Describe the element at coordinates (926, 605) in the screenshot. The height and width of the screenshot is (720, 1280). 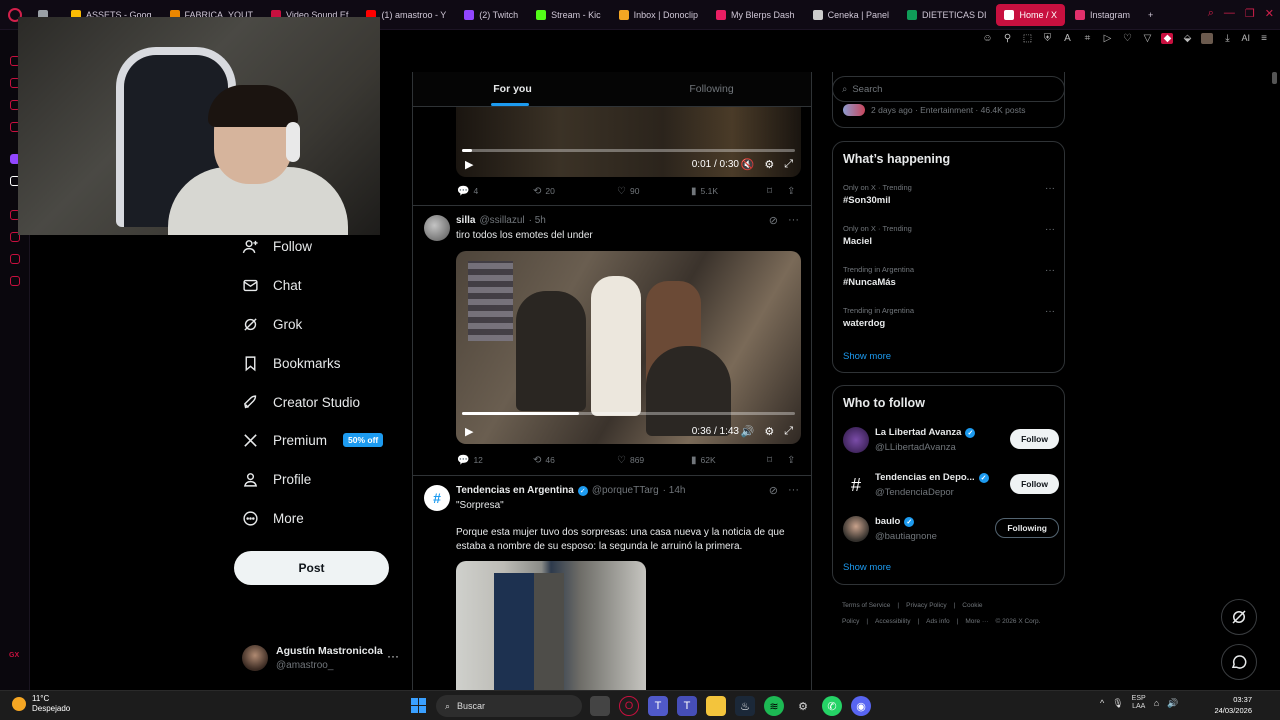
I see `footer-link: Privacy Policy` at that location.